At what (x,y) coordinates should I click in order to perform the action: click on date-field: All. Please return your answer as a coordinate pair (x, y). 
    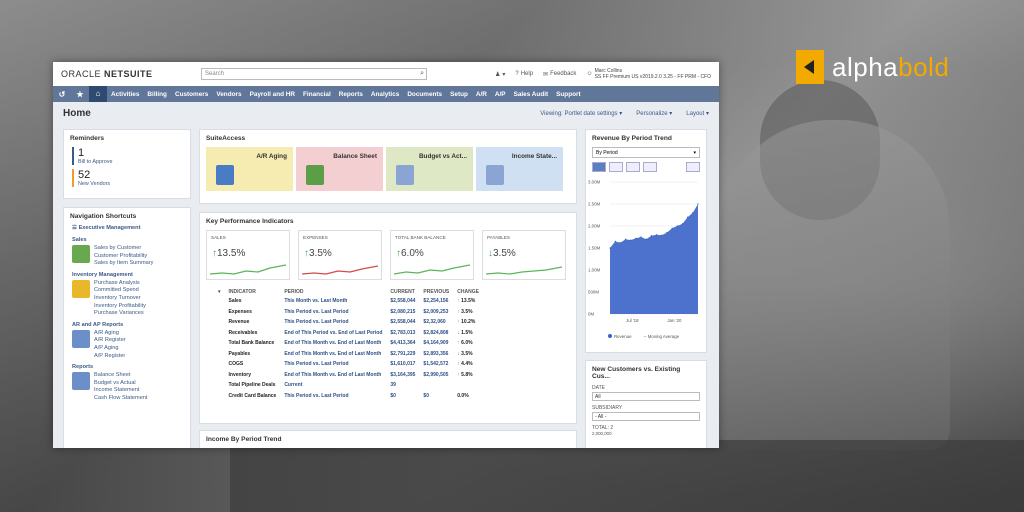
    Looking at the image, I should click on (646, 396).